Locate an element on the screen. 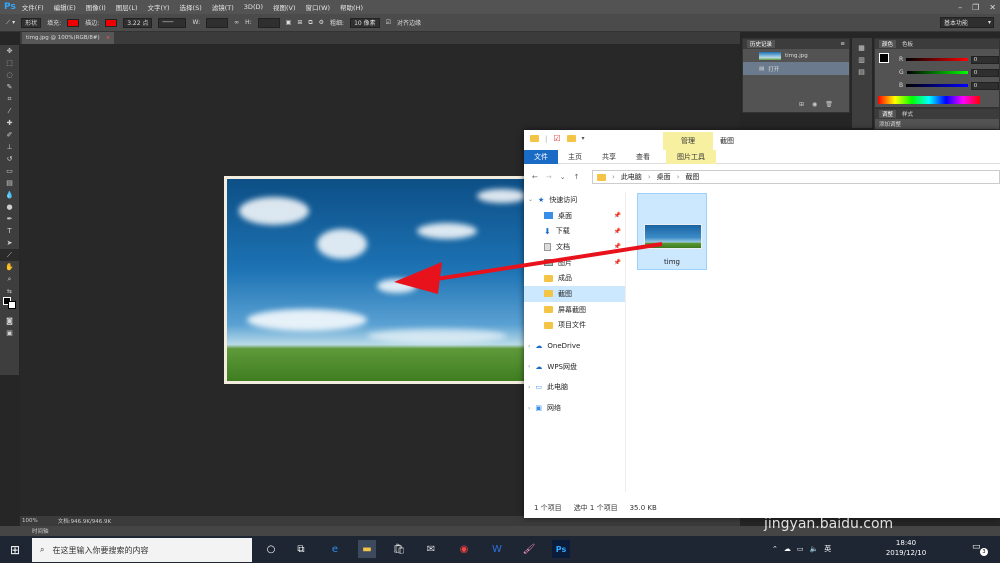 The image size is (1000, 563). photoshop-taskbar-icon: Ps is located at coordinates (561, 549).